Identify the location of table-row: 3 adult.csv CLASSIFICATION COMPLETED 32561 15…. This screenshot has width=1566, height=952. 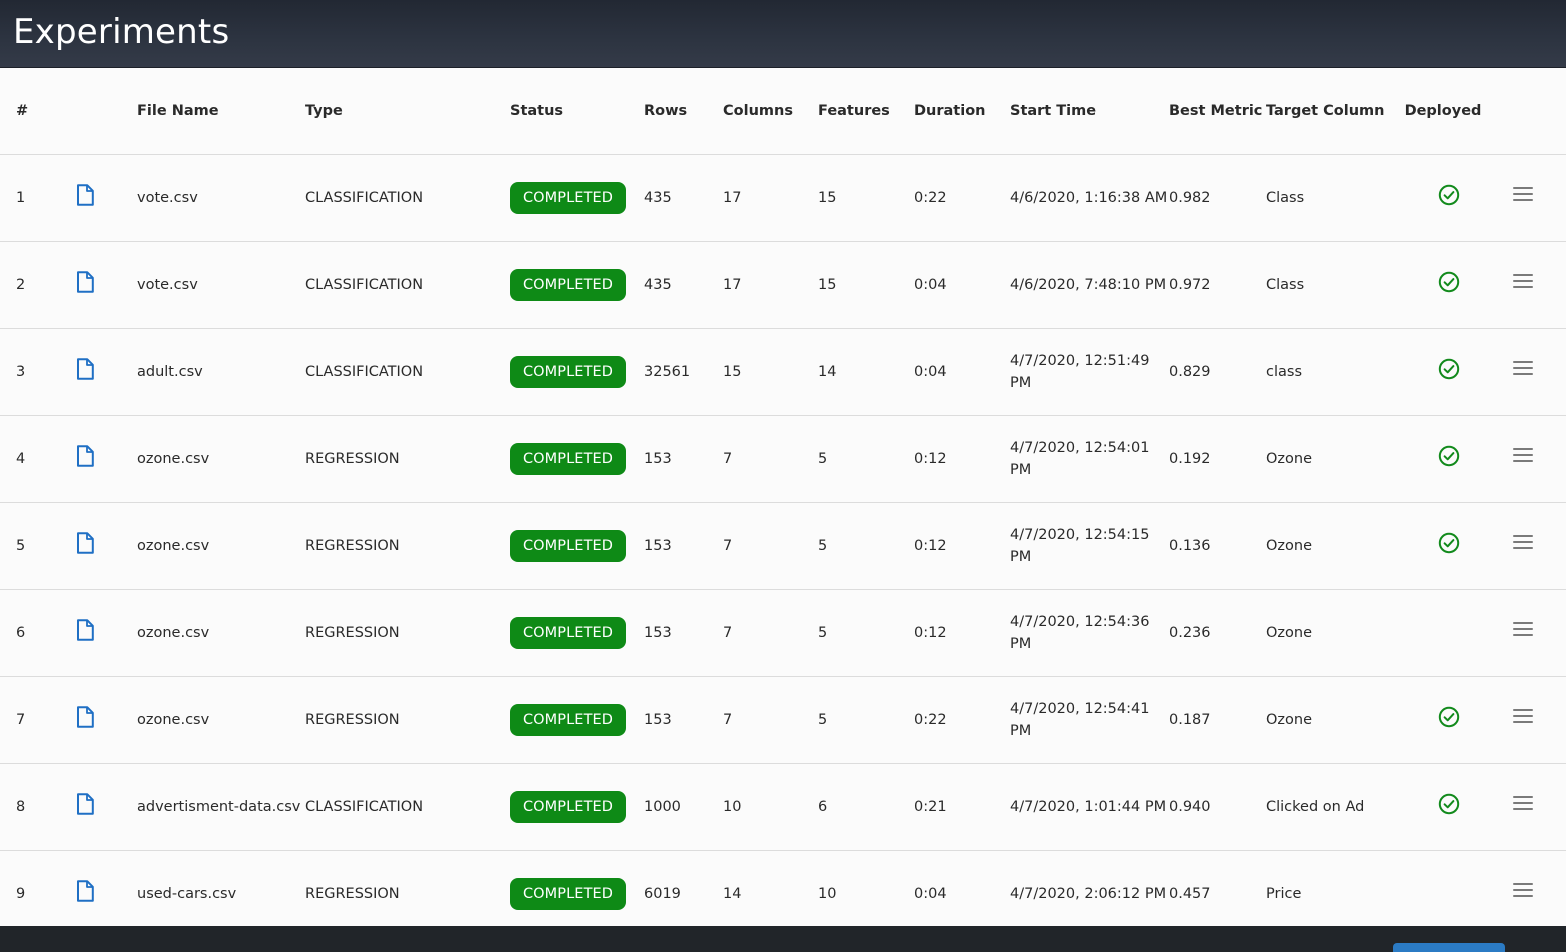
(783, 371).